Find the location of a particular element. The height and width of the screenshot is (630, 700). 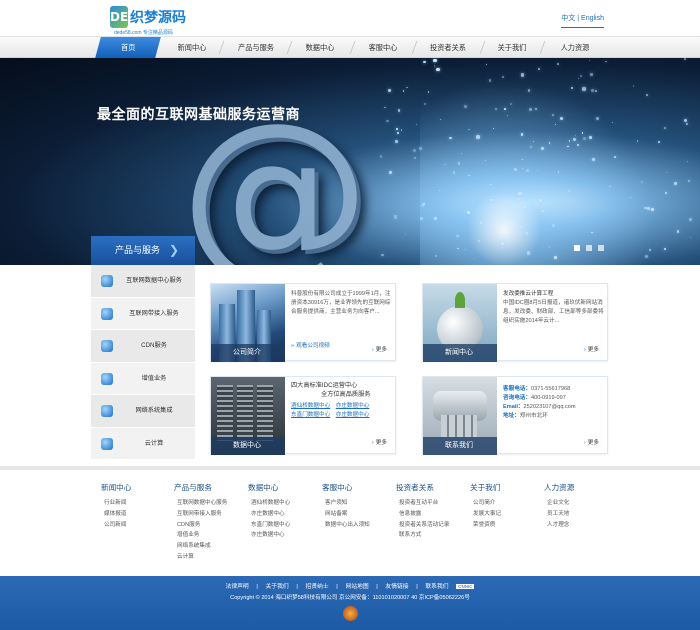

footer-column-title: 产品与服务 is located at coordinates (200, 487).